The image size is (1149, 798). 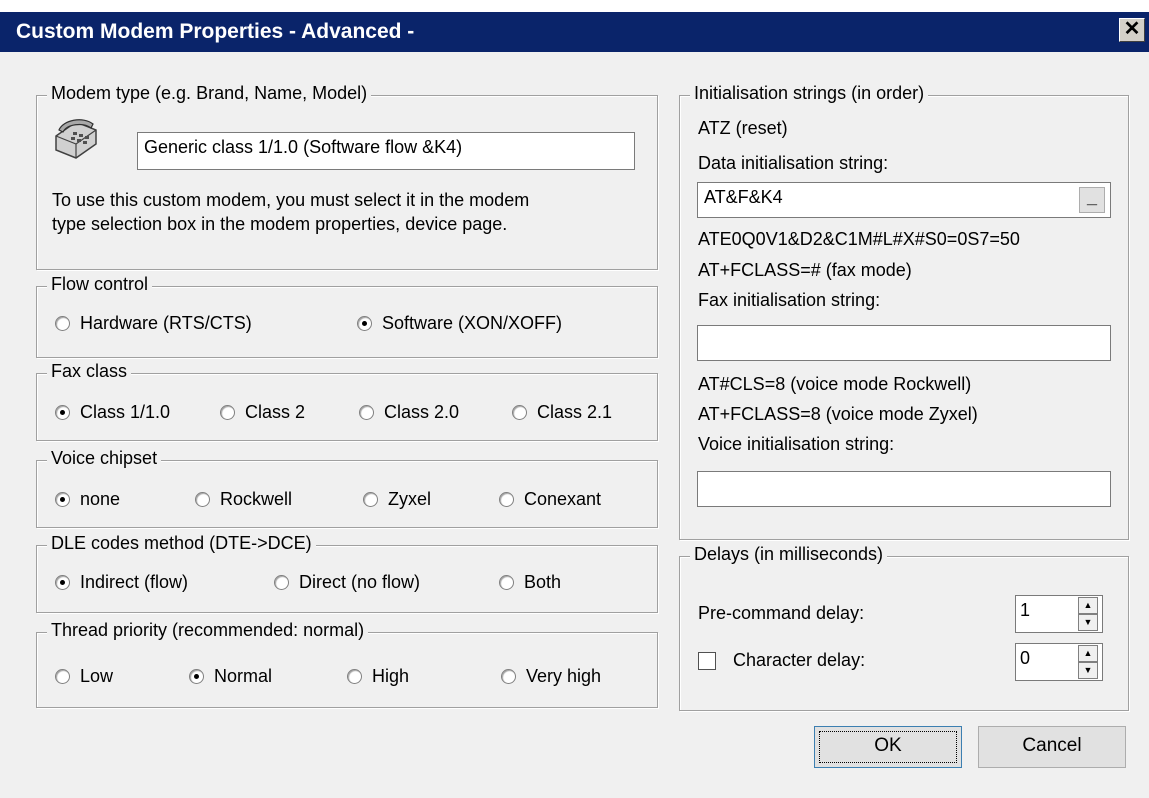 I want to click on radio-label: Class 2, so click(x=275, y=412).